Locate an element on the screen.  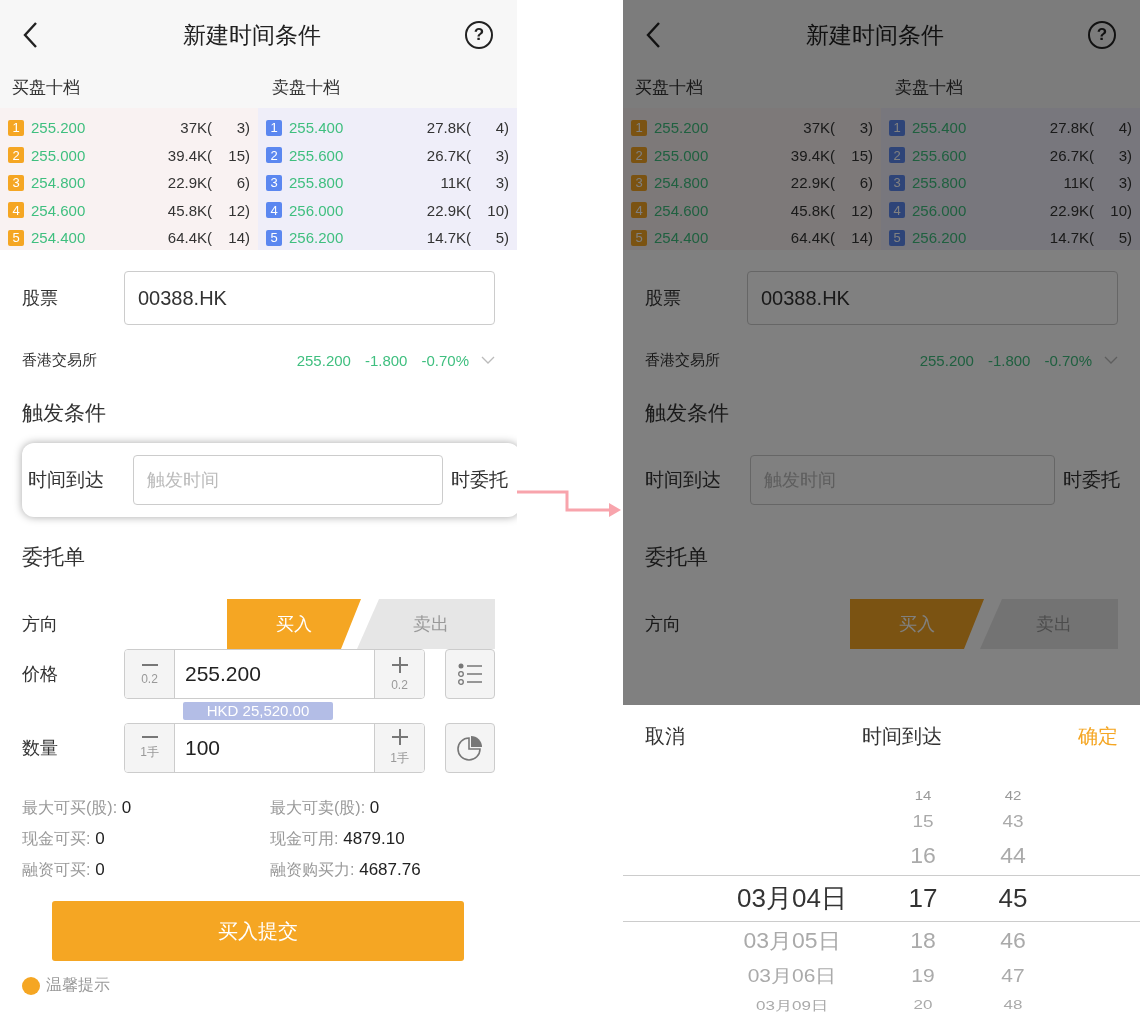
stepper-field: 1手 100 1手 is located at coordinates (274, 748).